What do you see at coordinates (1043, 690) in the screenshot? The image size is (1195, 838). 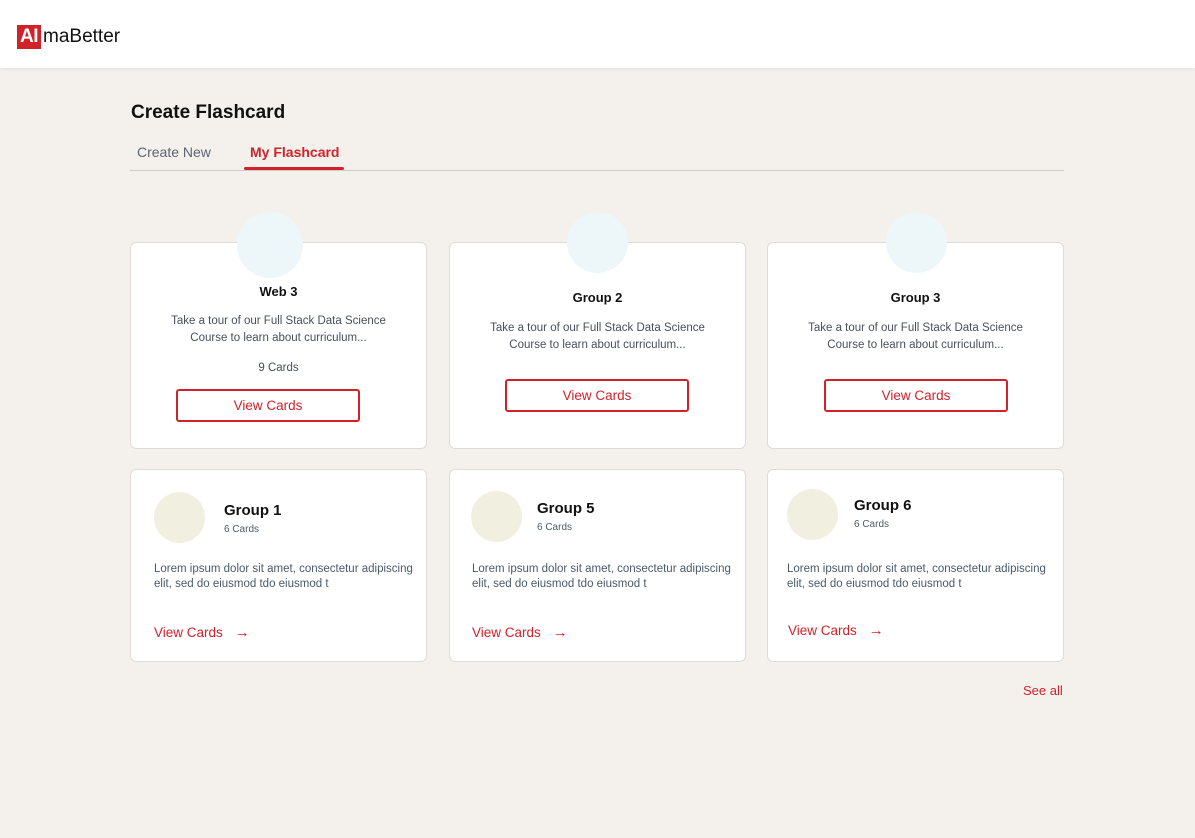 I see `see-all-link: See all` at bounding box center [1043, 690].